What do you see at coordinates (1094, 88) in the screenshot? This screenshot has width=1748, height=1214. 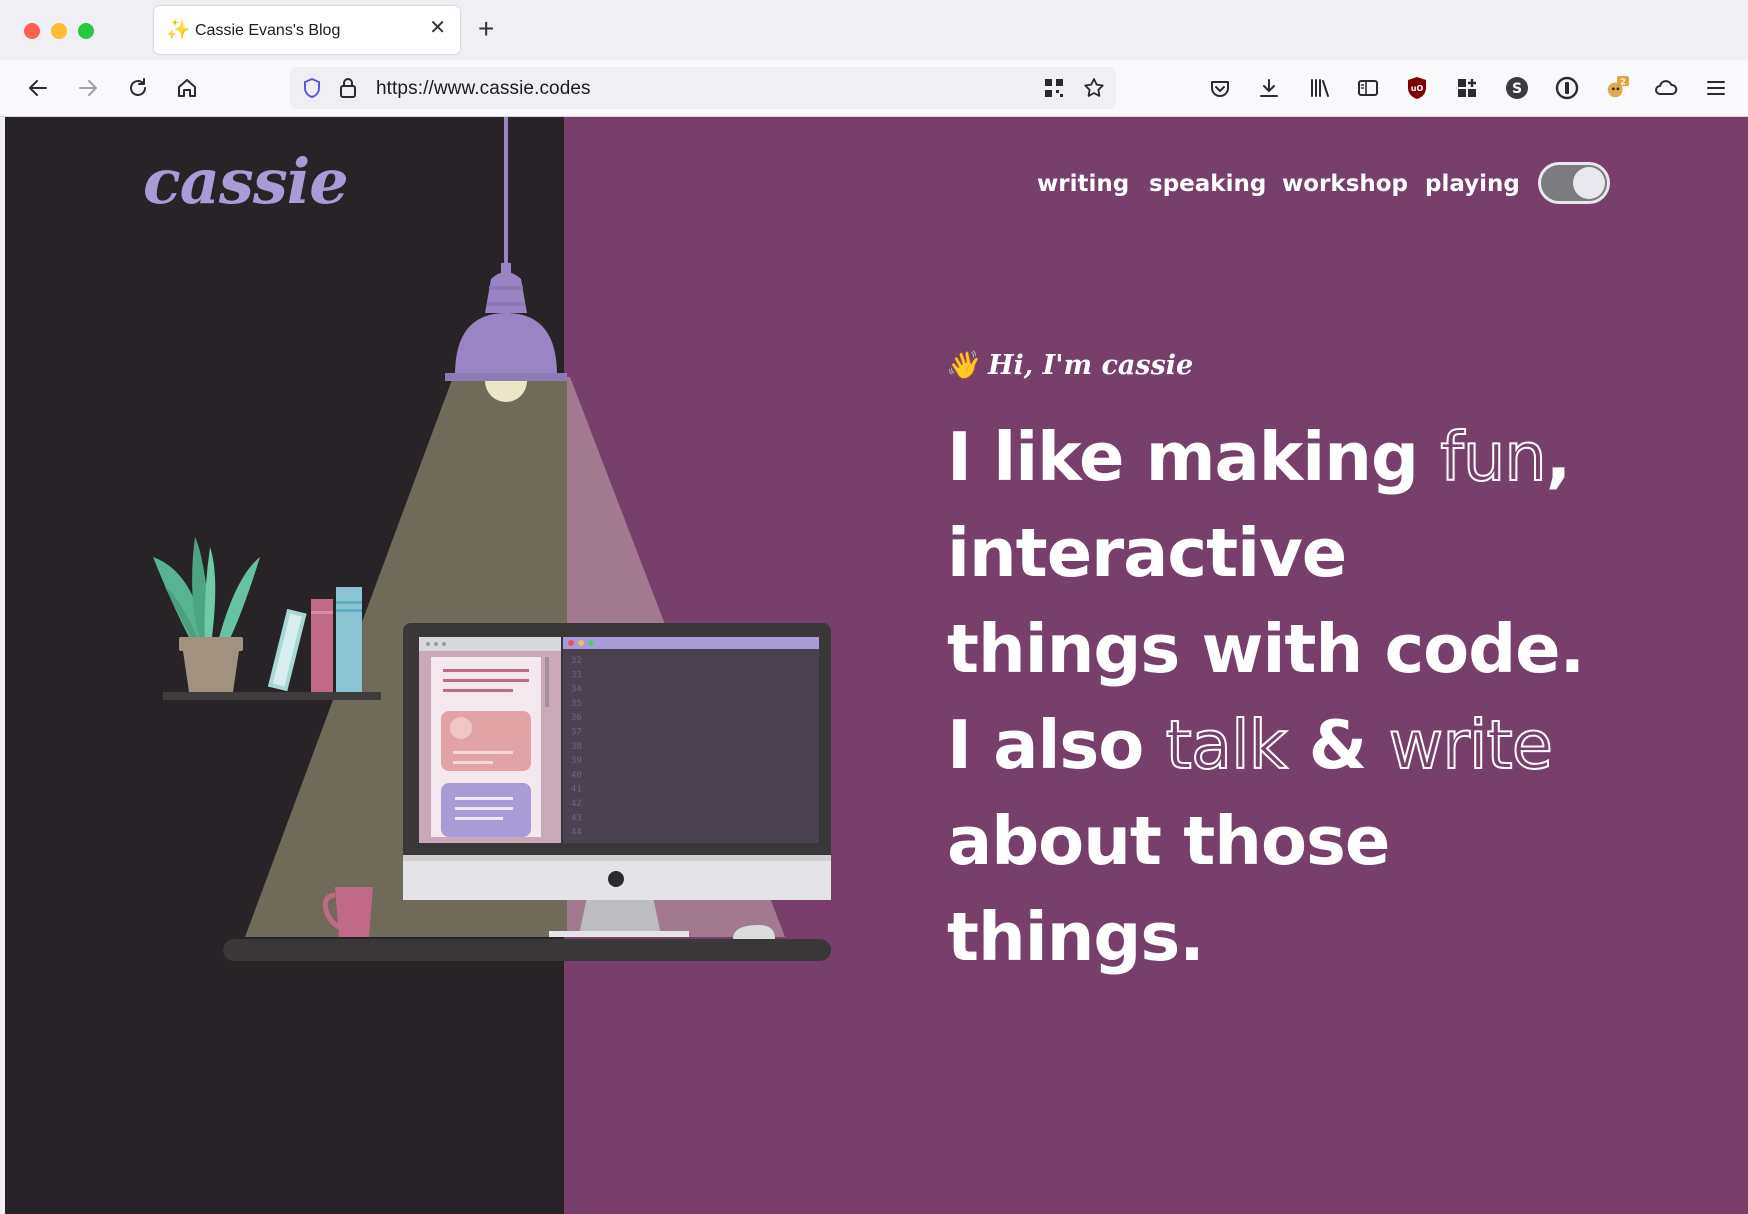 I see `bookmark-star-icon` at bounding box center [1094, 88].